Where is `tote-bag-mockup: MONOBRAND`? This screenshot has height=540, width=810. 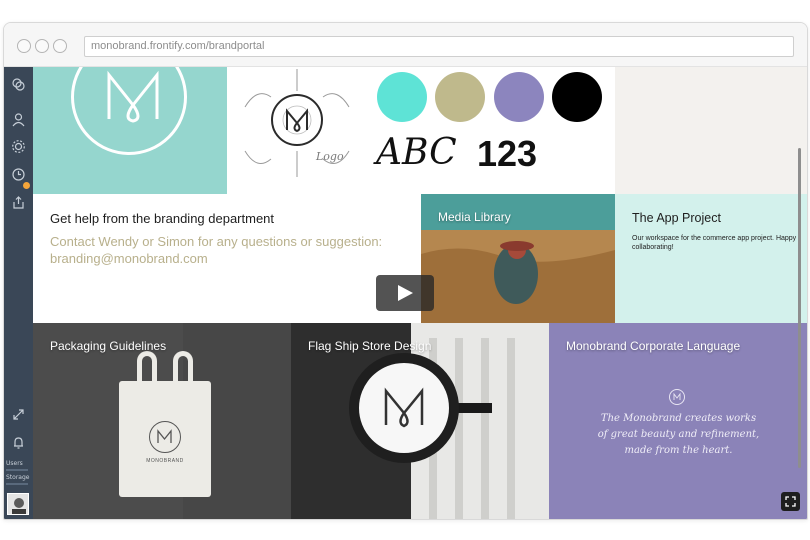 tote-bag-mockup: MONOBRAND is located at coordinates (165, 424).